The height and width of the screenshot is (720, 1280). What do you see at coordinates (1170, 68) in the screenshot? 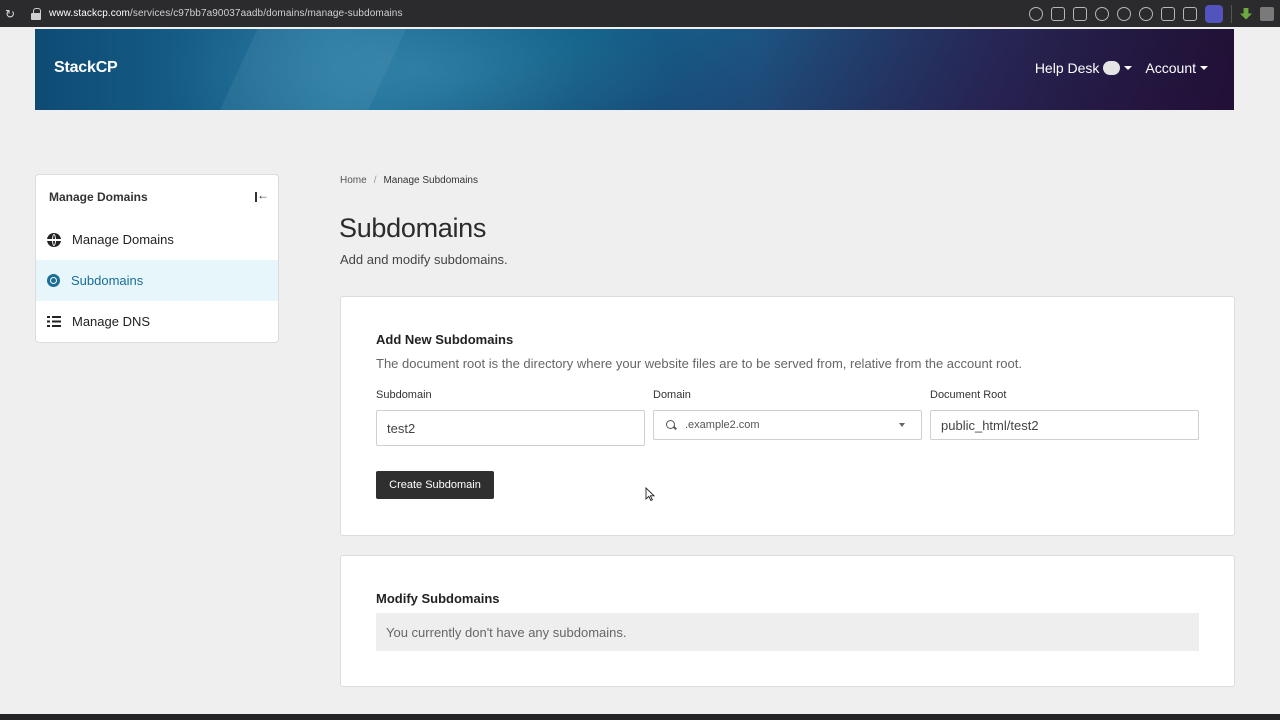
I see `account-label: Account` at bounding box center [1170, 68].